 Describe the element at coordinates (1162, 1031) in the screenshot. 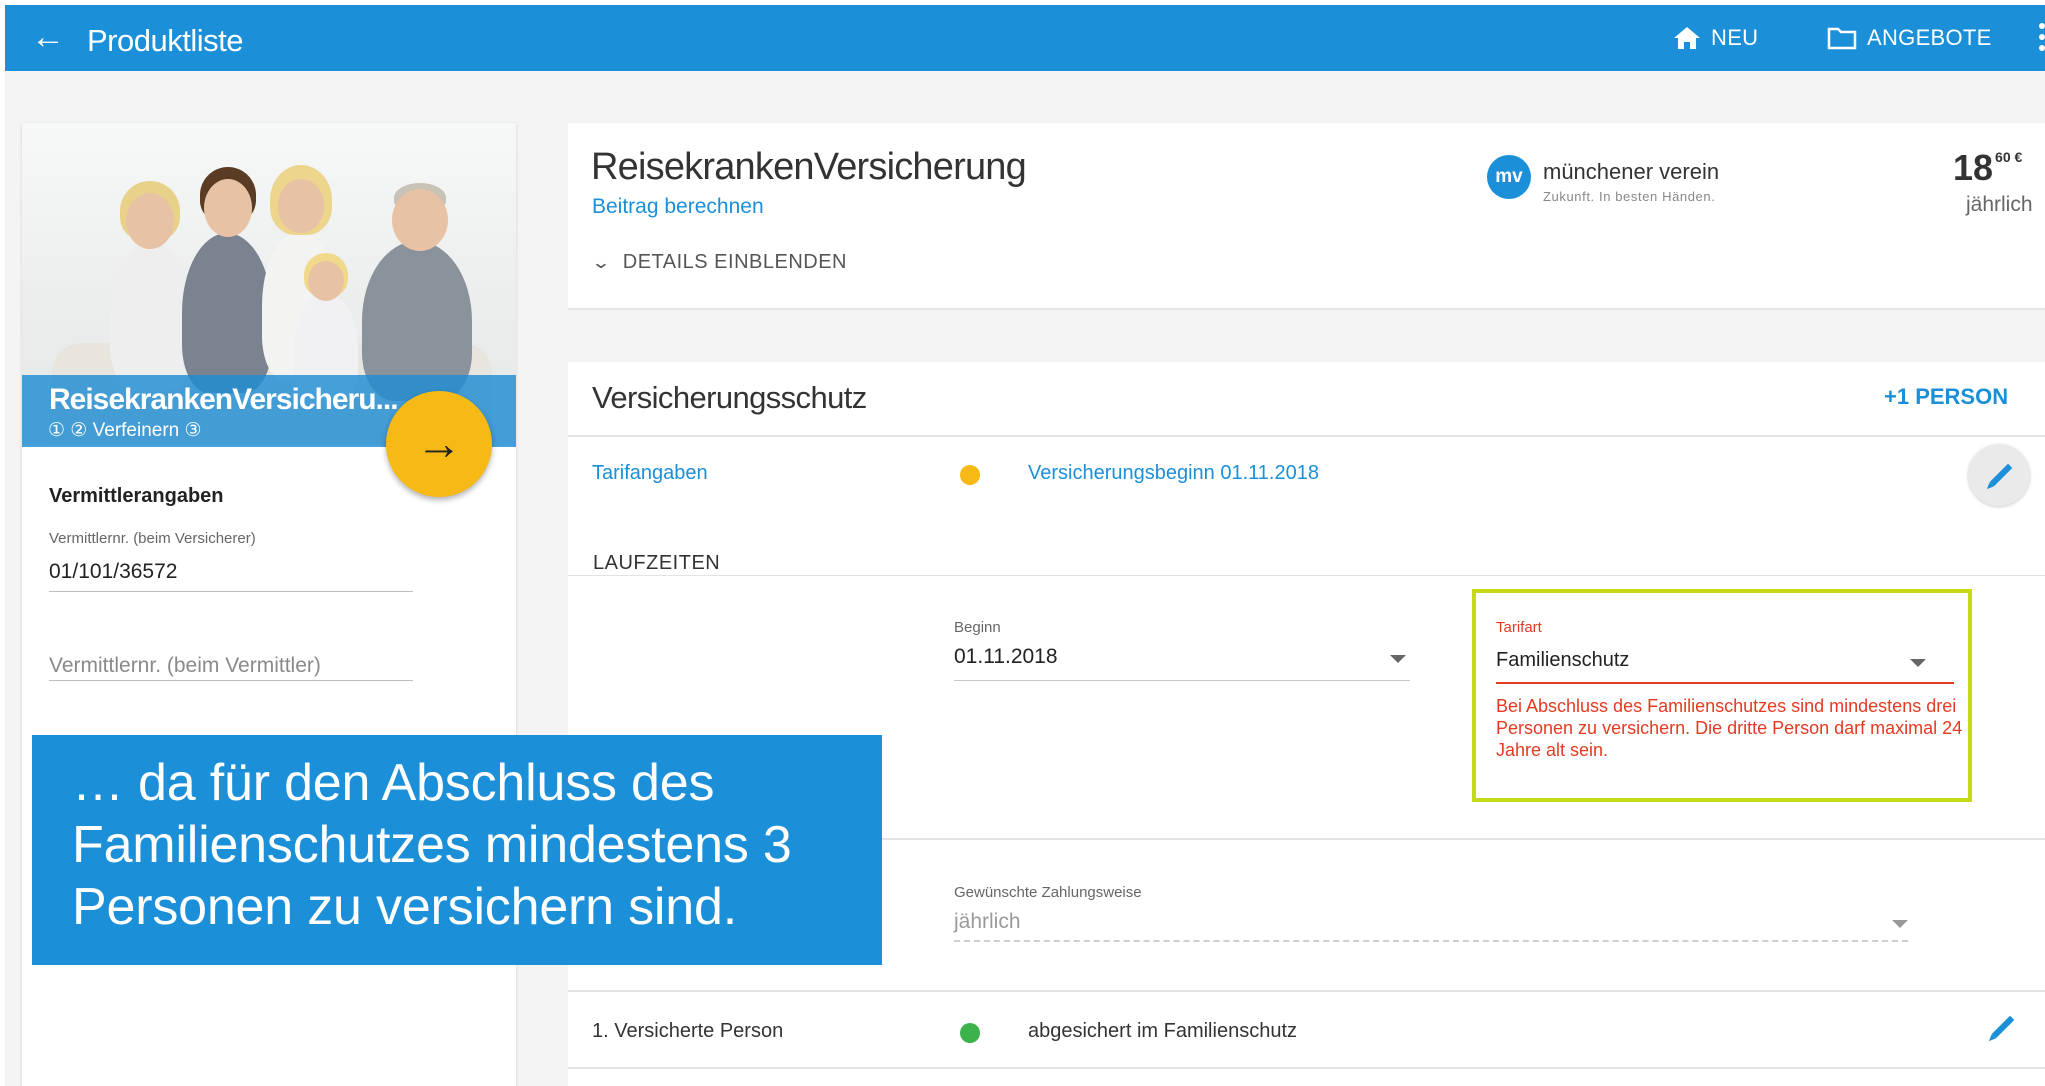

I see `person-1-status: abgesichert im Familienschutz` at that location.